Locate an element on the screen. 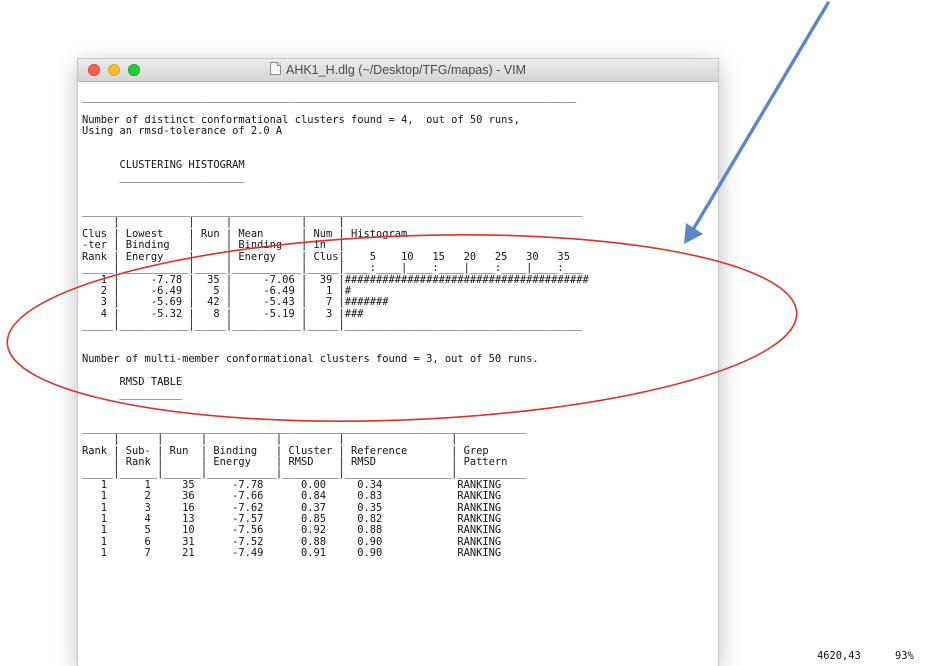  buffer-line: Using an rmsd-tolerance of 2.0 A is located at coordinates (182, 131).